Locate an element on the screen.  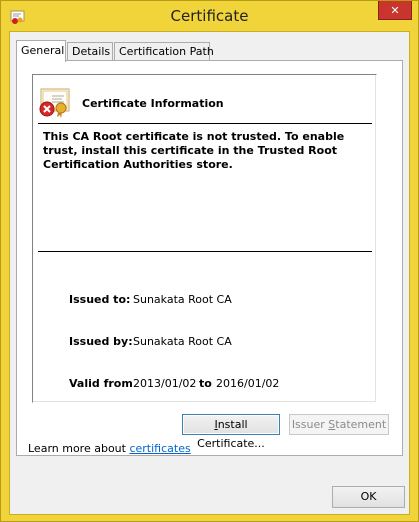
valid-to-value: 2016/01/02 is located at coordinates (248, 383).